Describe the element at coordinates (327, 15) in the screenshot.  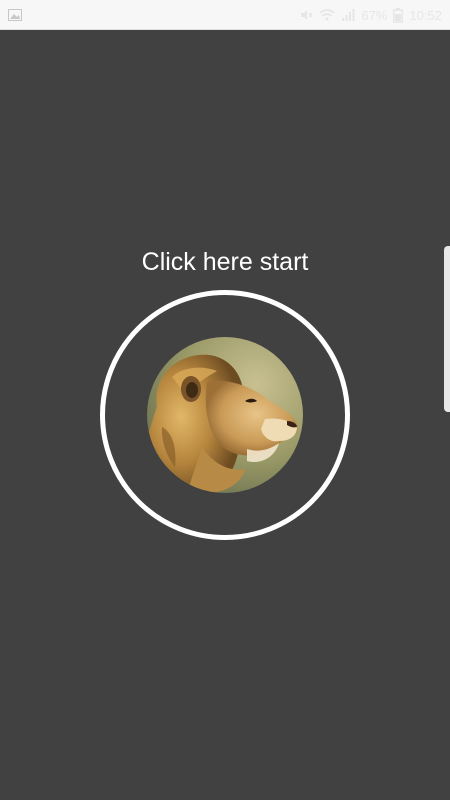
I see `wifi-icon` at that location.